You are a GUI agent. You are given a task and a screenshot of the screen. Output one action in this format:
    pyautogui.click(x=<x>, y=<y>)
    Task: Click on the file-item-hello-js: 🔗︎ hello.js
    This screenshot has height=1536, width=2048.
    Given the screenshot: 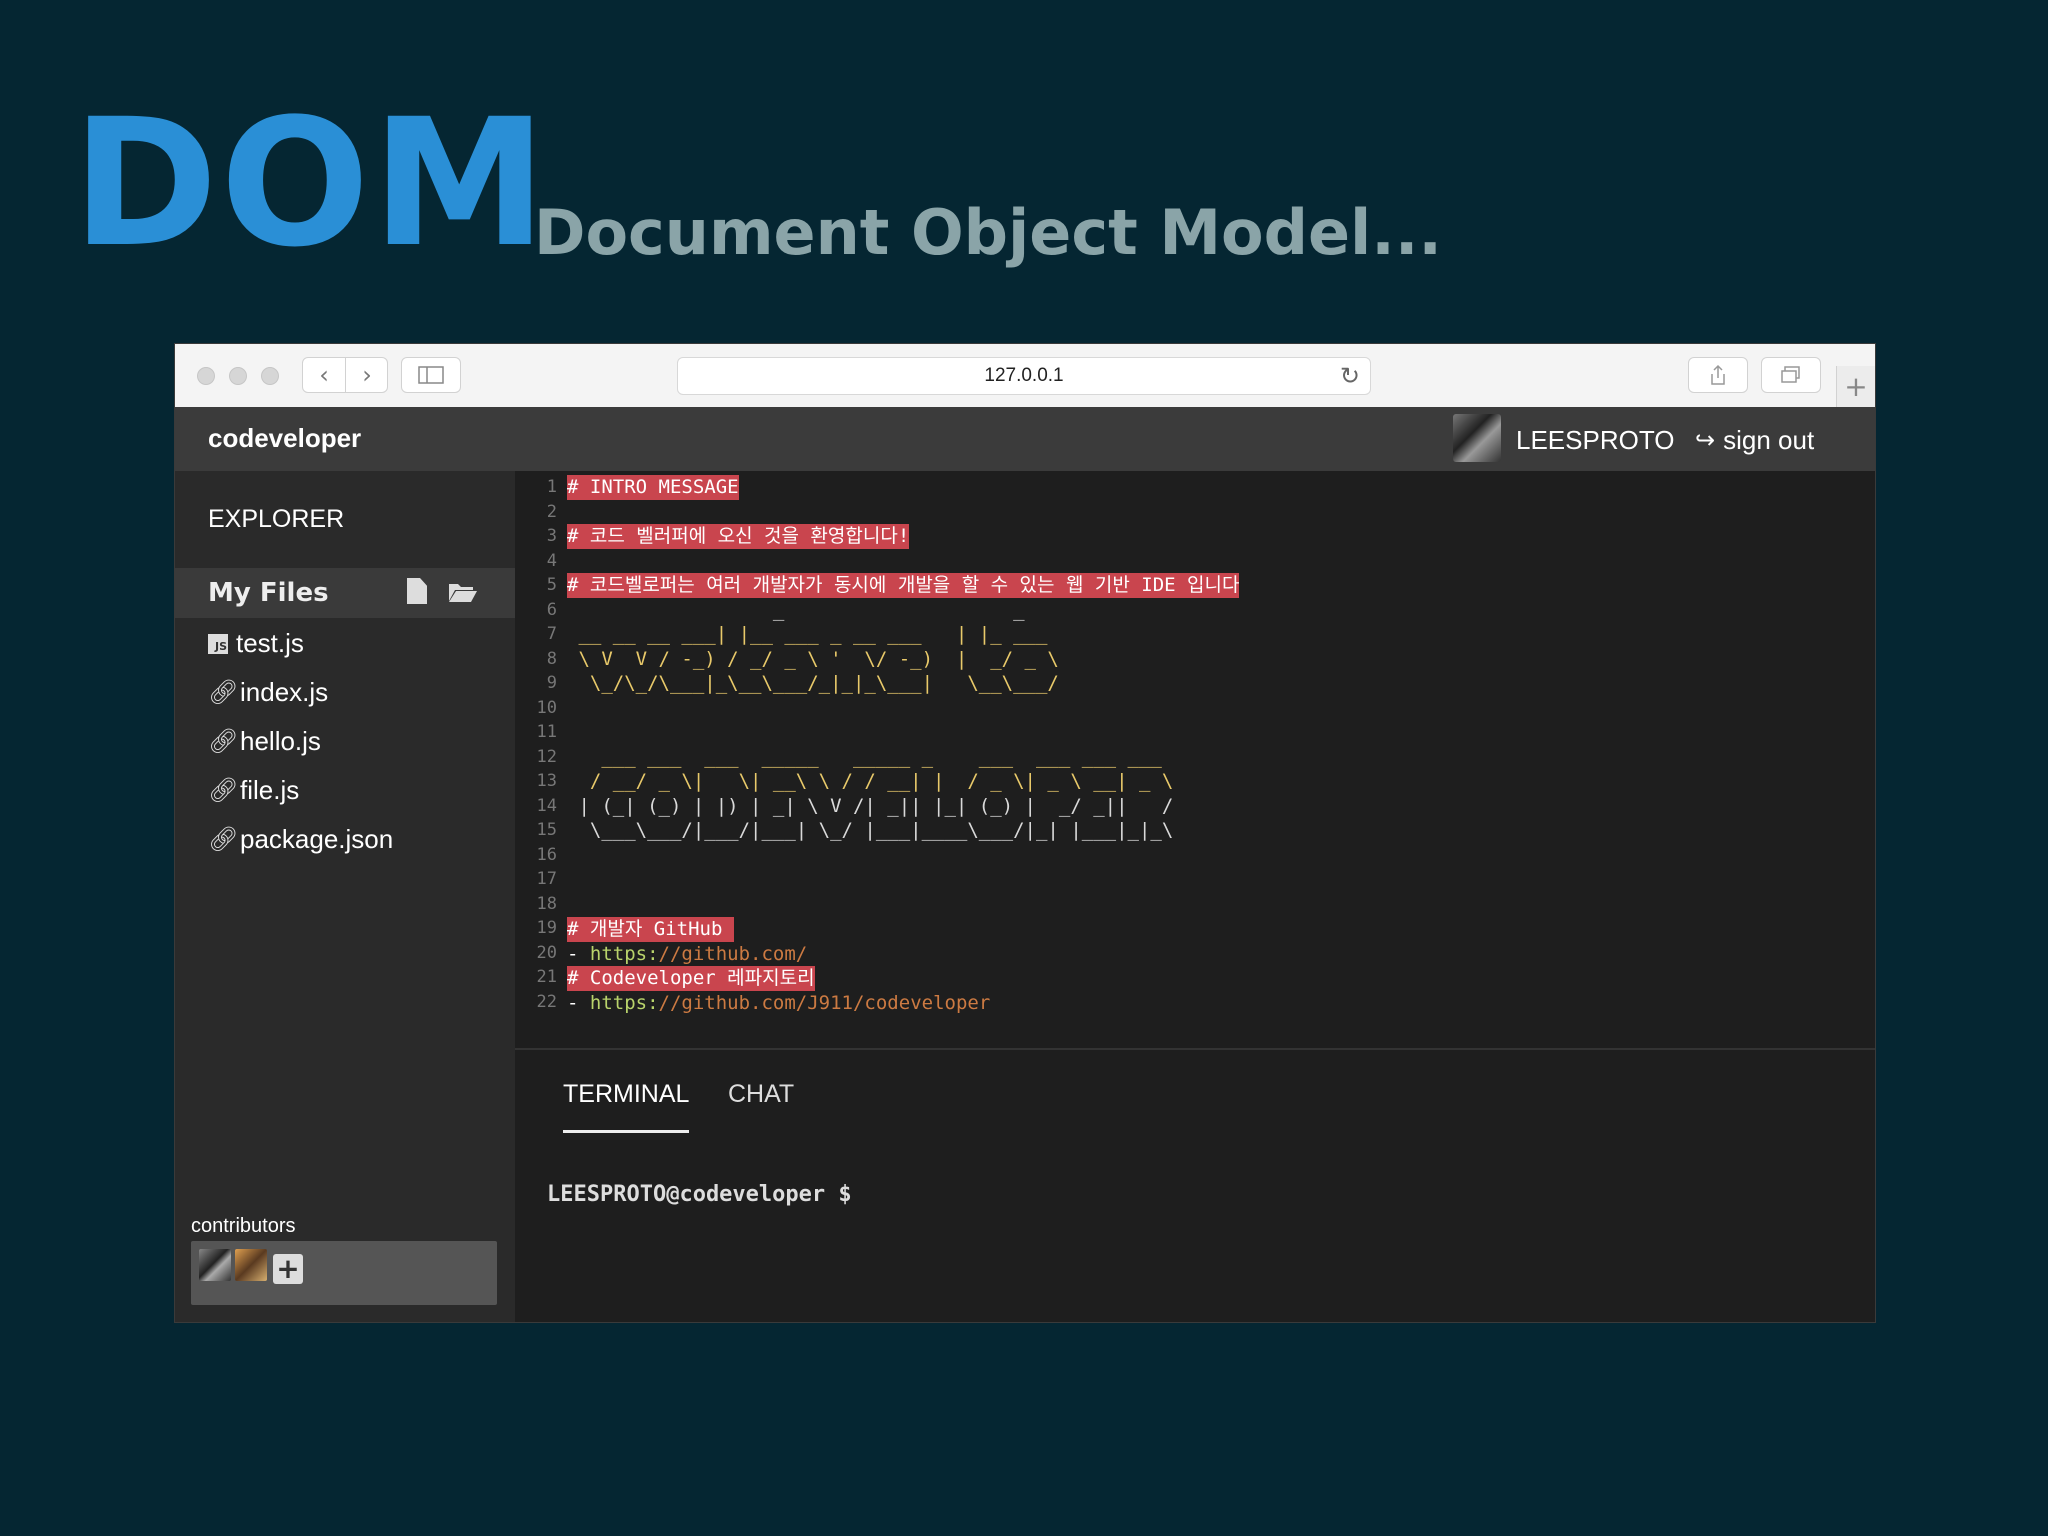 What is the action you would take?
    pyautogui.click(x=345, y=741)
    